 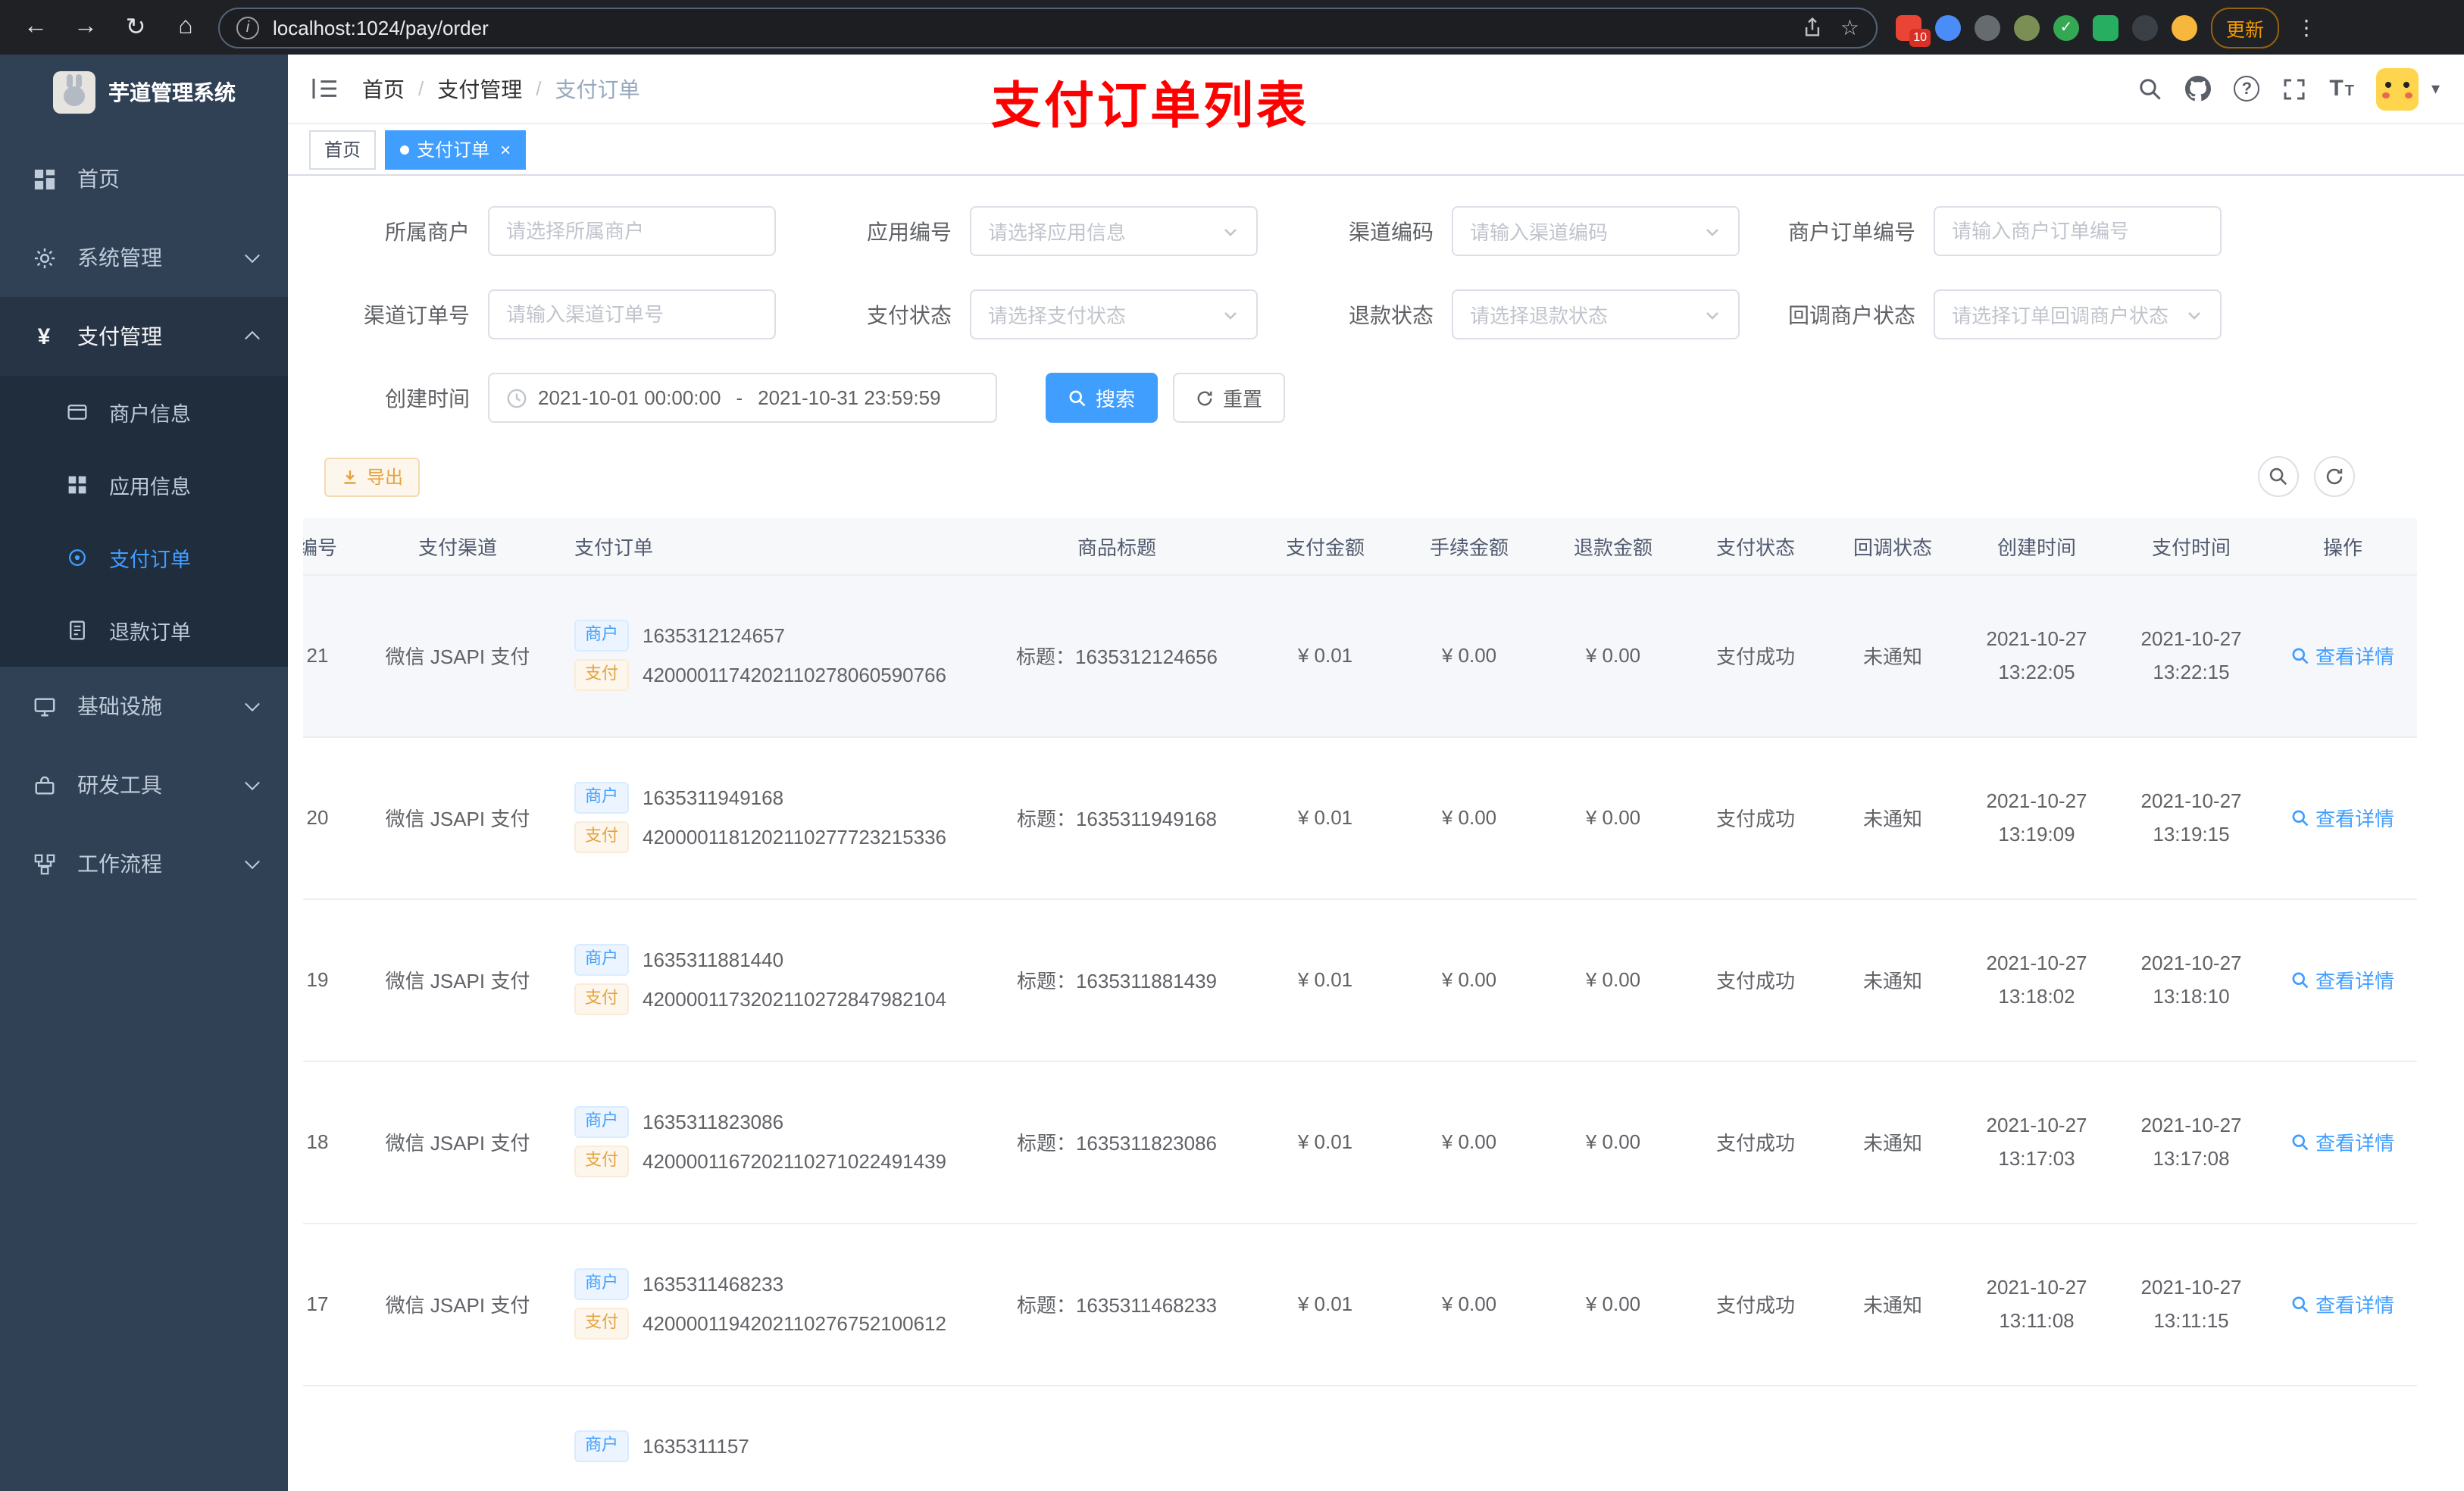 What do you see at coordinates (1048, 27) in the screenshot?
I see `address-bar: i localhost:1024/pay/order ☆` at bounding box center [1048, 27].